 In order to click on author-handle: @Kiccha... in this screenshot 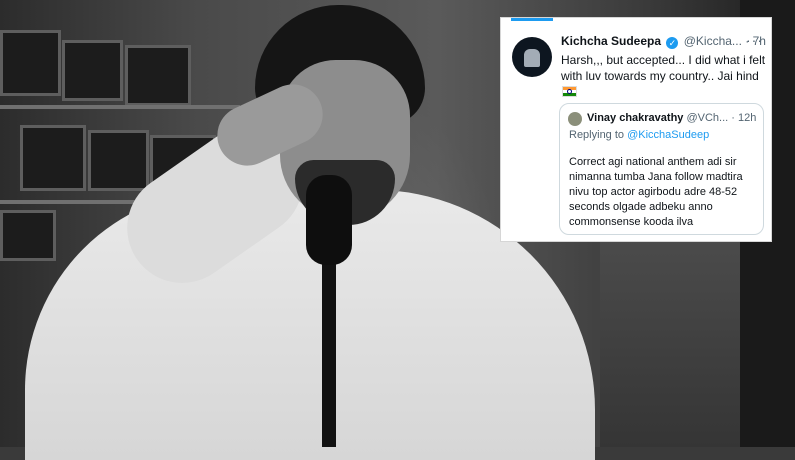, I will do `click(713, 41)`.